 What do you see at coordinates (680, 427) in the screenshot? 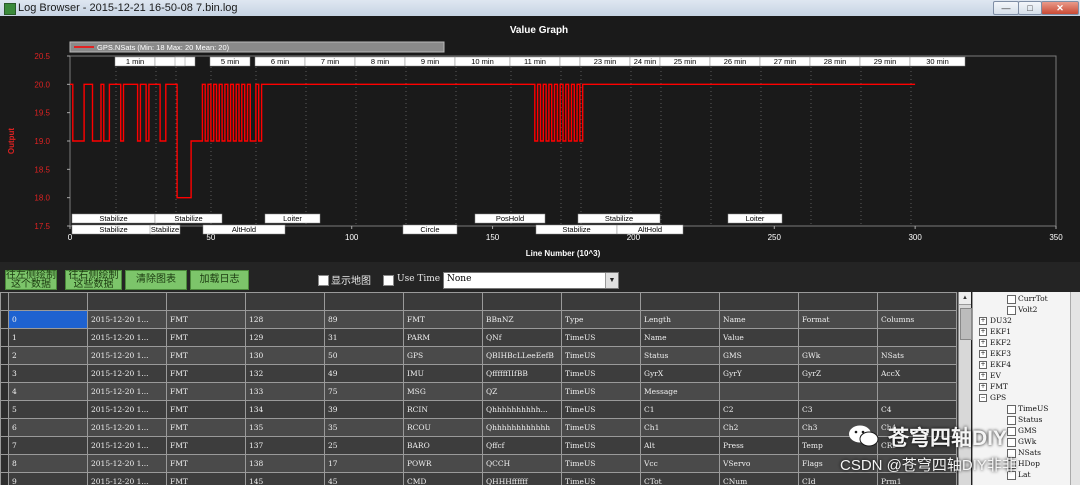
I see `table-cell: Ch1` at bounding box center [680, 427].